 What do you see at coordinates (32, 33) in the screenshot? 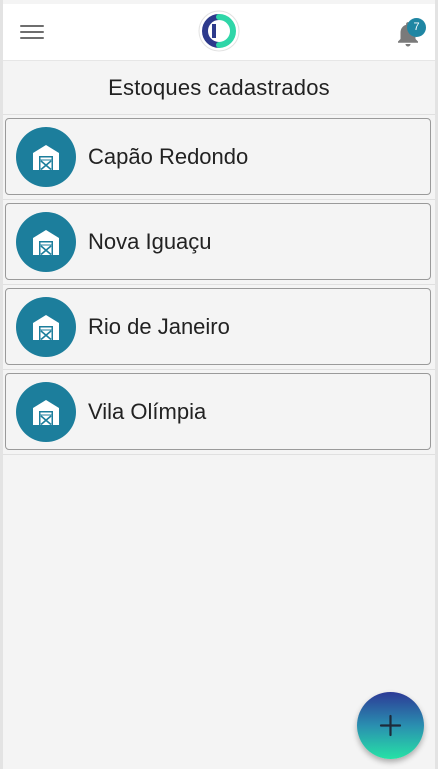
I see `hamburger-menu-icon` at bounding box center [32, 33].